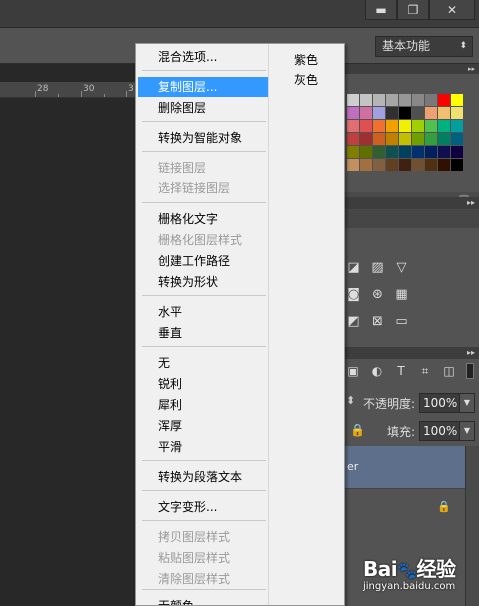  Describe the element at coordinates (203, 108) in the screenshot. I see `menu-item-delete-layer: 删除图层` at that location.